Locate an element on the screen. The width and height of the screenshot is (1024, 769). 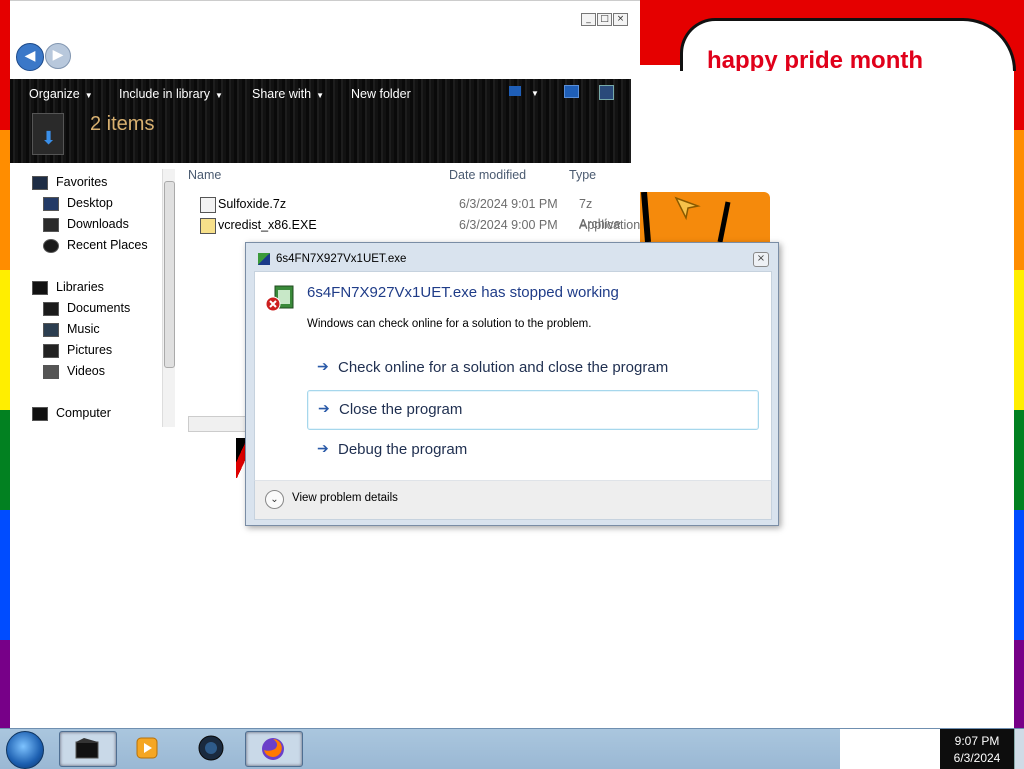
globe-icon is located at coordinates (211, 748).